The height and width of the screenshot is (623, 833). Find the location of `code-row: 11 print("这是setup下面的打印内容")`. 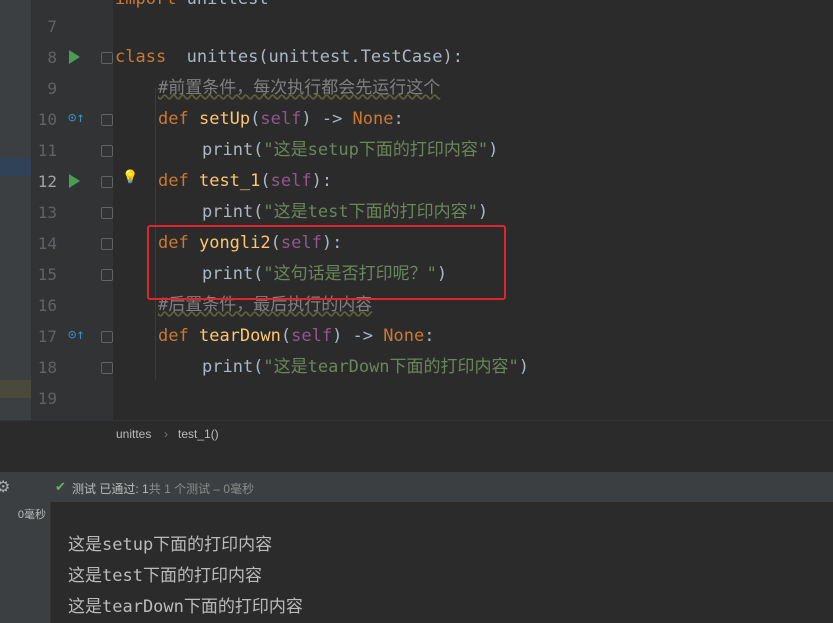

code-row: 11 print("这是setup下面的打印内容") is located at coordinates (416, 150).